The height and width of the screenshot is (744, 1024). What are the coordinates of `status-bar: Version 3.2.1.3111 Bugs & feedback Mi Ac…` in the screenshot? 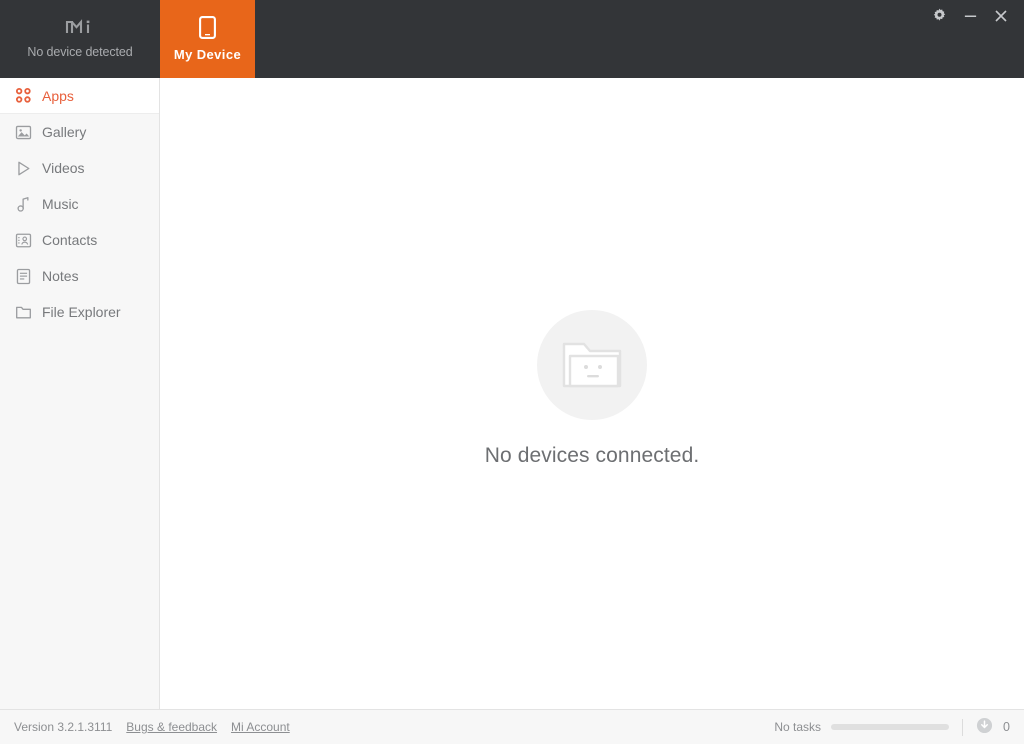 It's located at (512, 726).